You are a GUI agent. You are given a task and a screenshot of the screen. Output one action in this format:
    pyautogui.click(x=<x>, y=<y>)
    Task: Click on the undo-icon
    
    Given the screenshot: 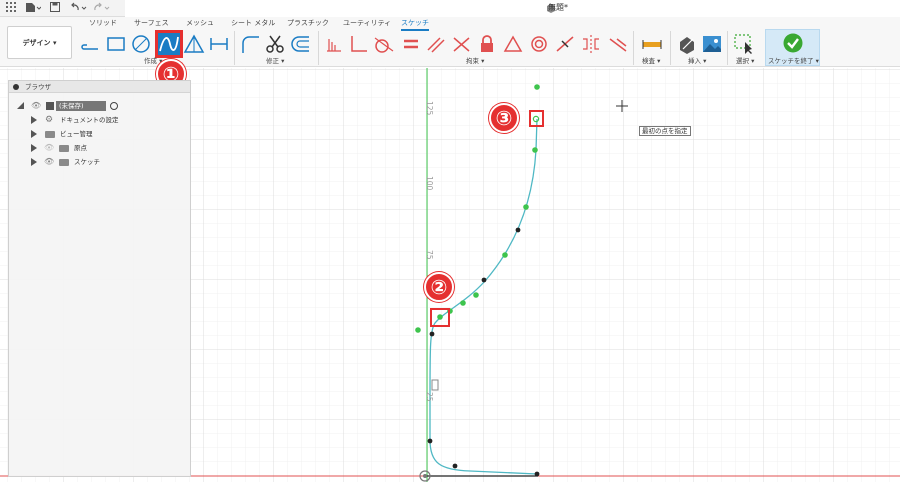 What is the action you would take?
    pyautogui.click(x=79, y=9)
    